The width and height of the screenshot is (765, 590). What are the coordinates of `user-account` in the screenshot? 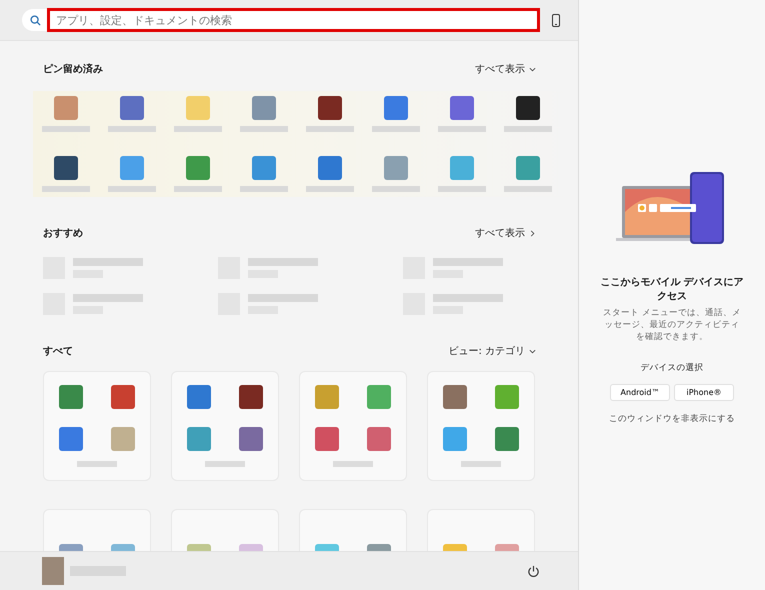 It's located at (84, 571).